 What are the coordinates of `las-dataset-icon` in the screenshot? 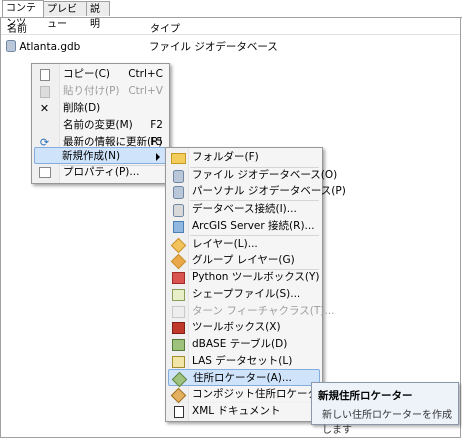 It's located at (178, 361).